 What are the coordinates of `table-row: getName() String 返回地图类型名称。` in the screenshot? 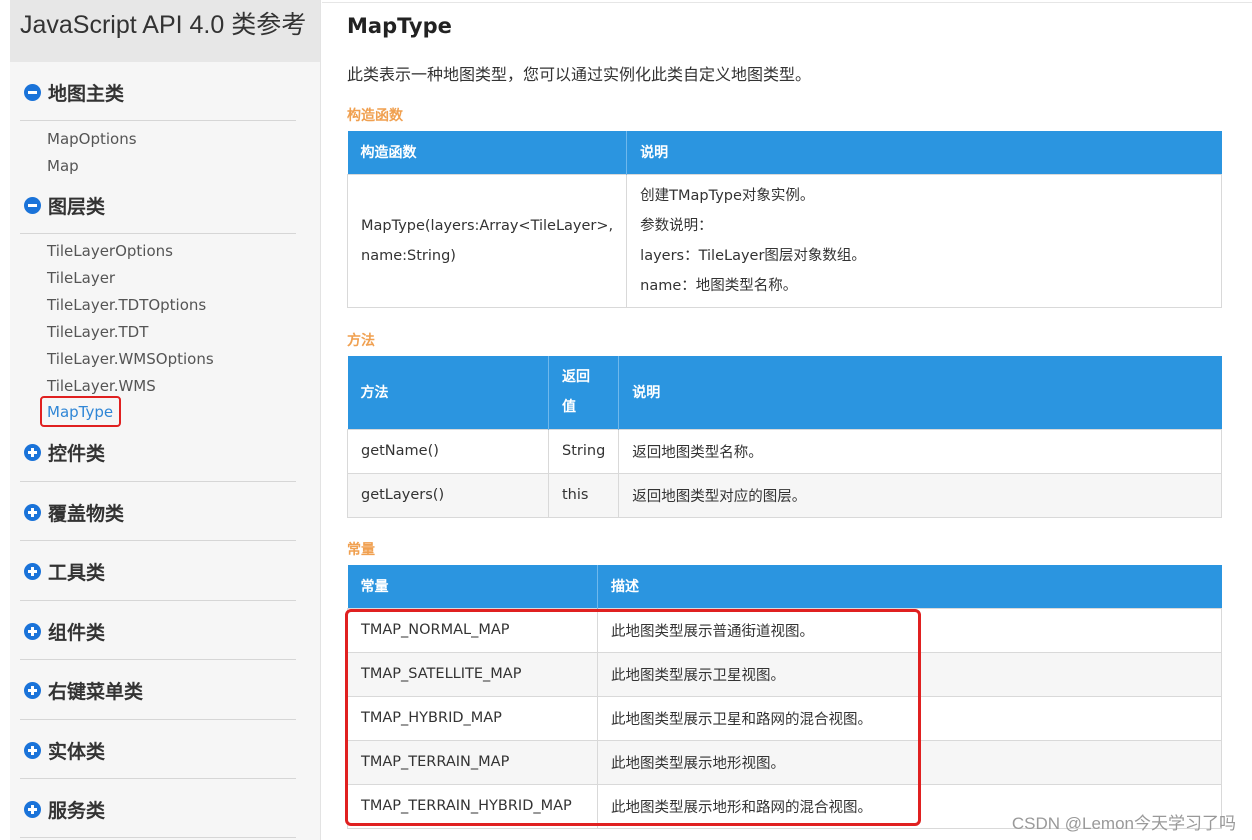 It's located at (784, 451).